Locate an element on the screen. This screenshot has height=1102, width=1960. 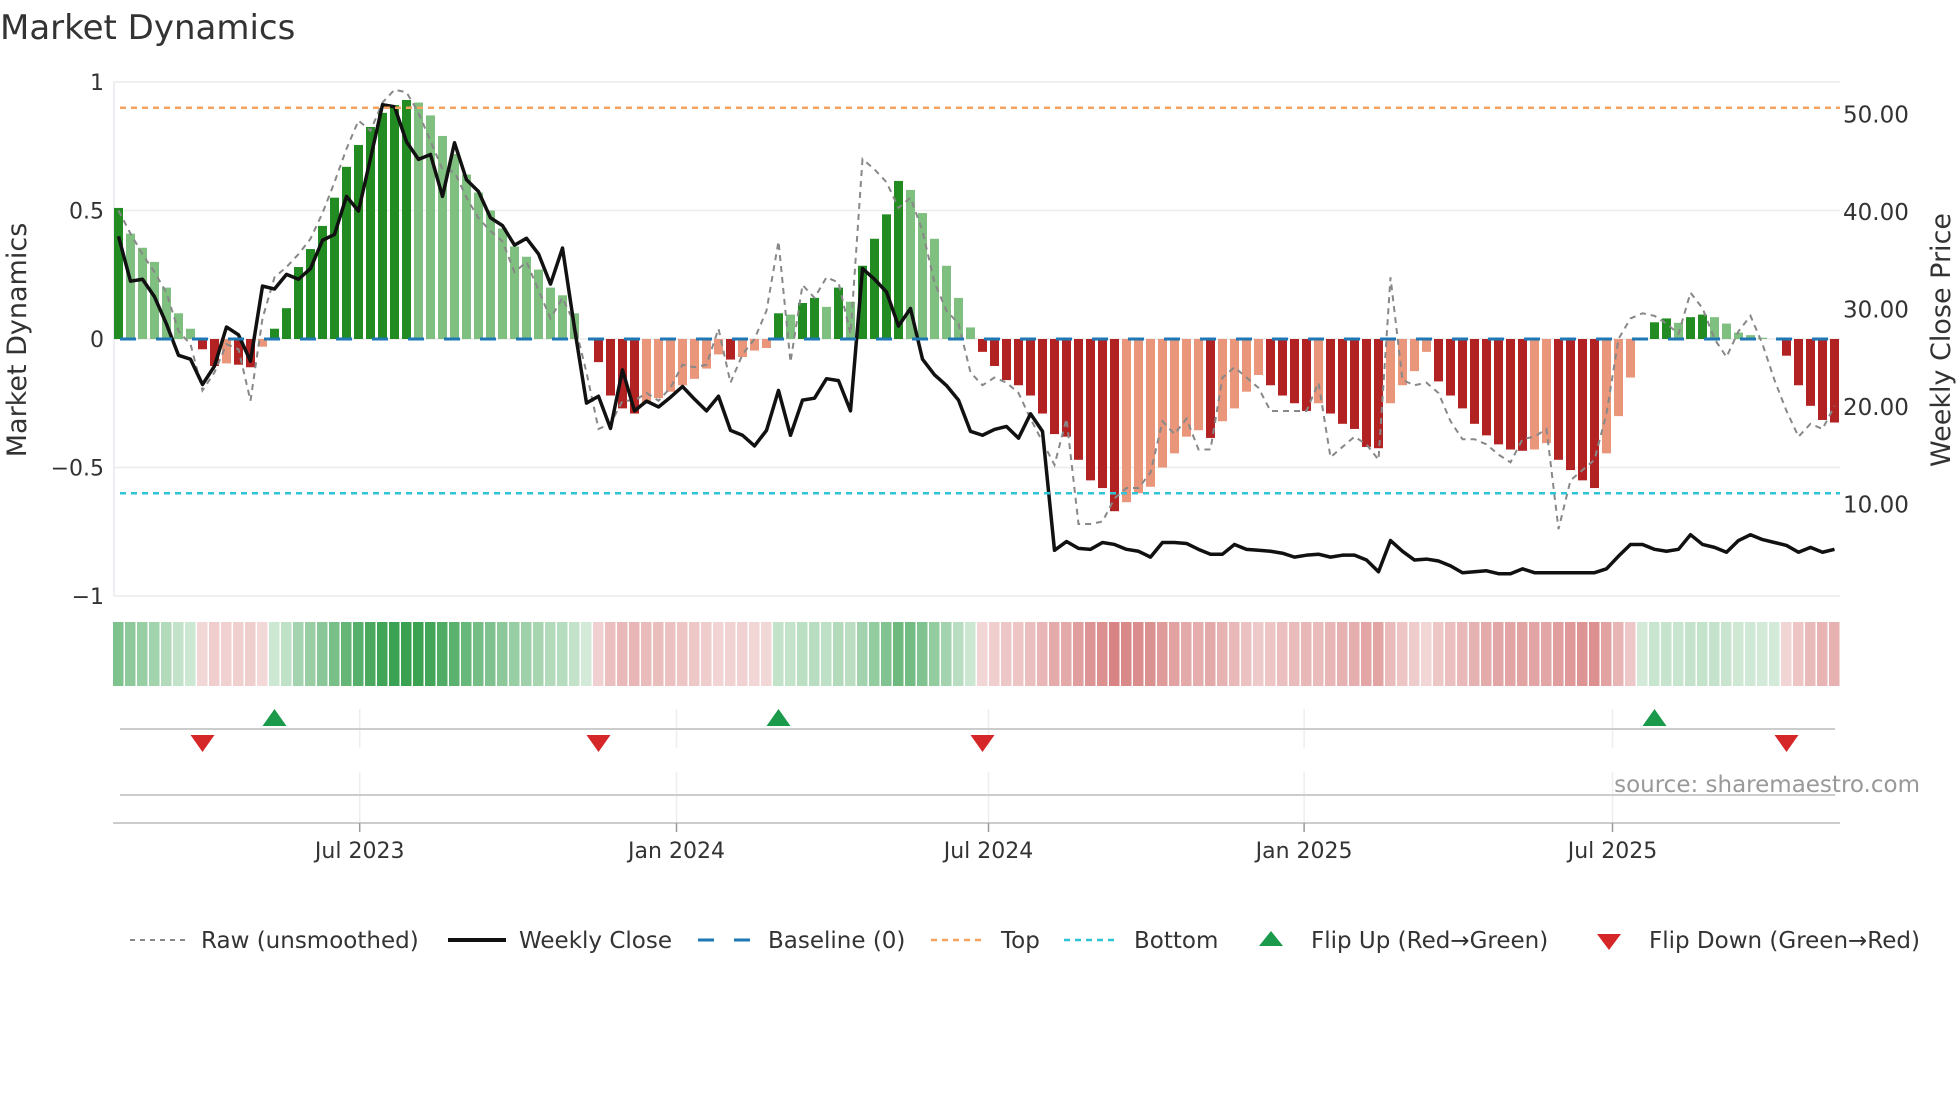
legend-item-baseline: Baseline (0) is located at coordinates (801, 941).